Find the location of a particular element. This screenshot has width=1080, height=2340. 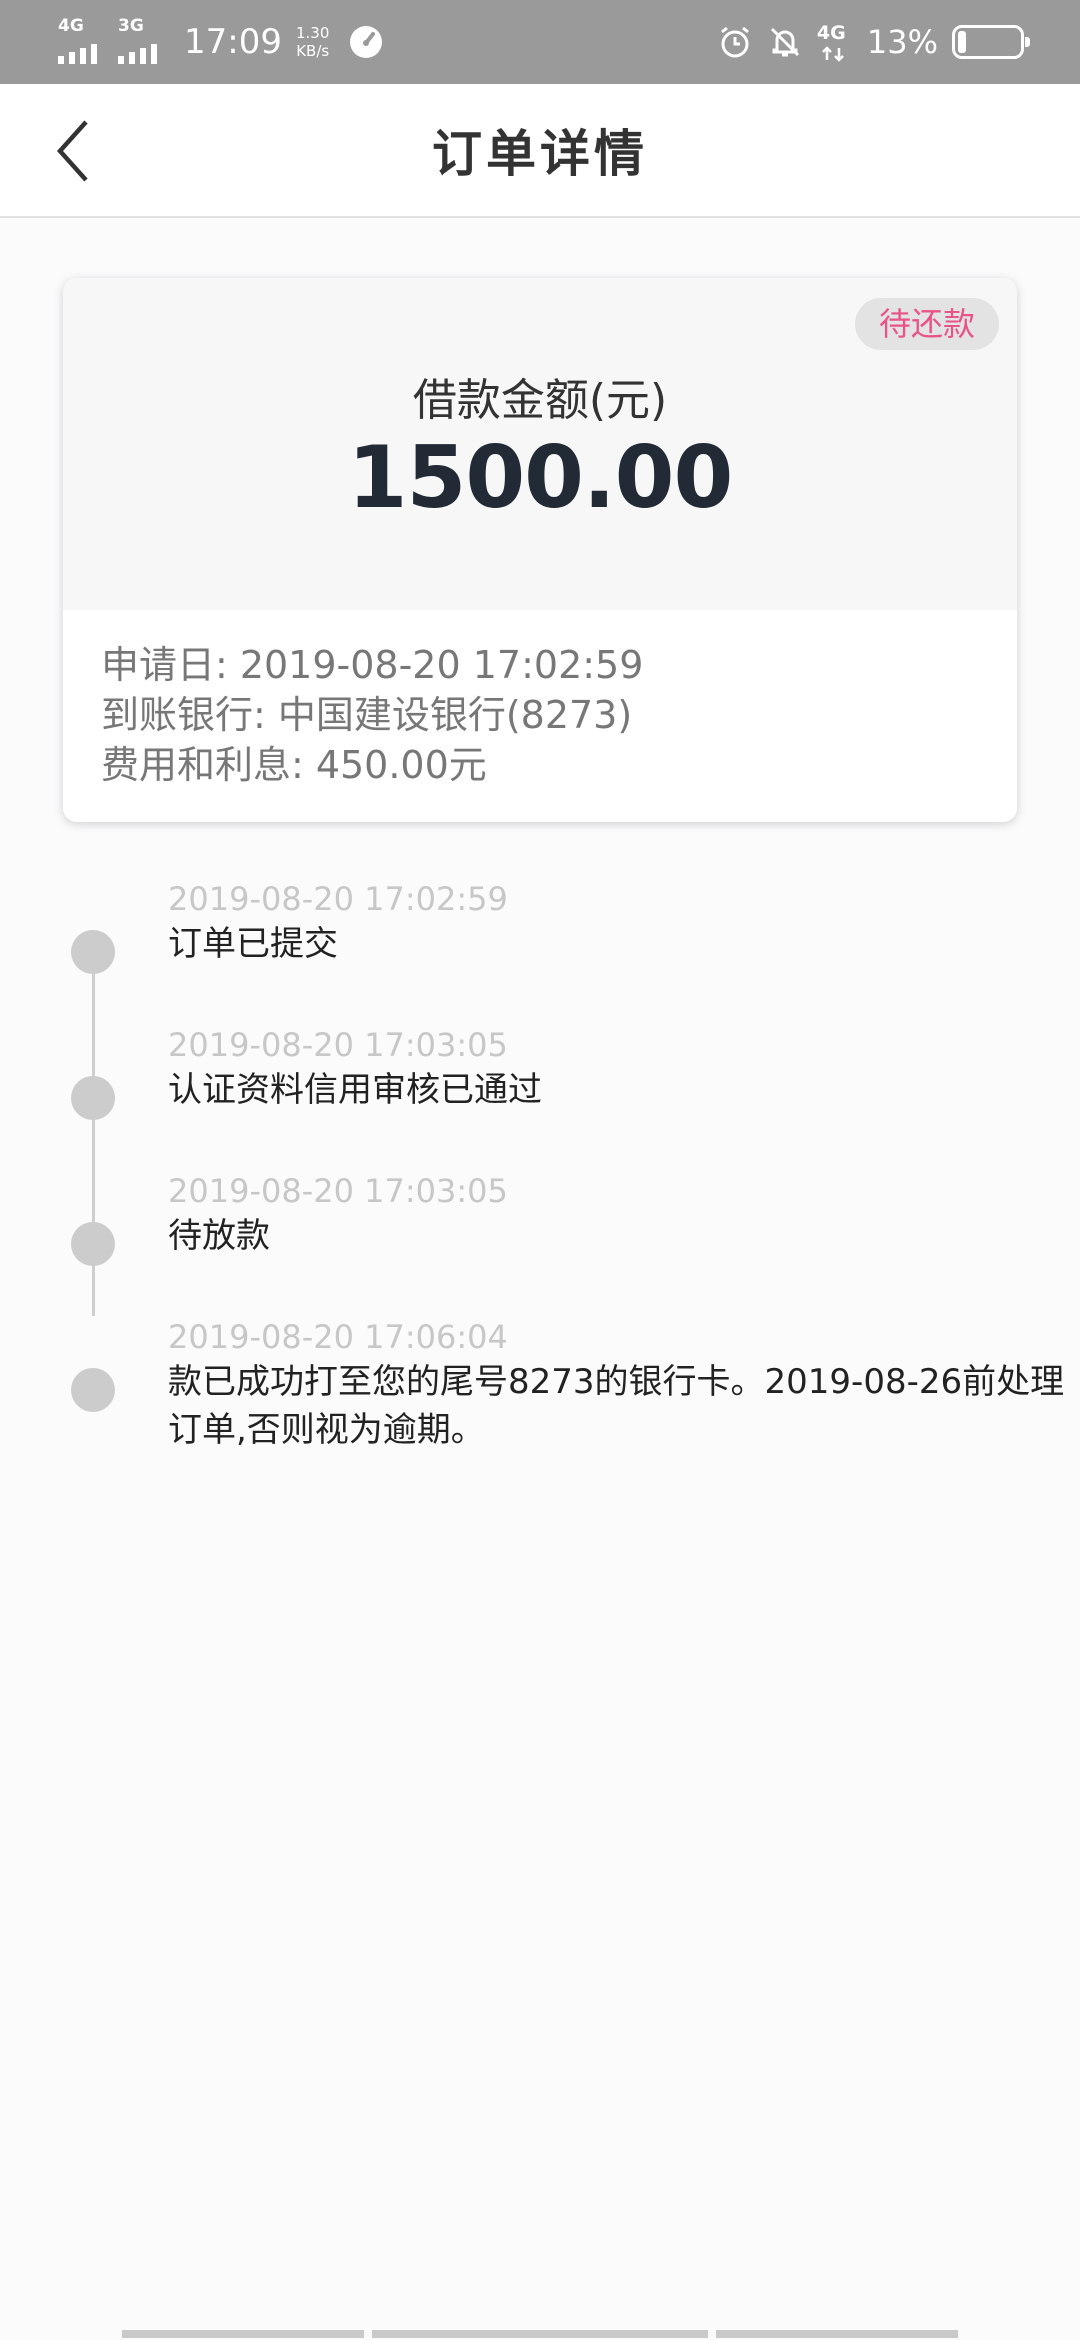

timeline-text: 订单已提交 is located at coordinates (253, 944).